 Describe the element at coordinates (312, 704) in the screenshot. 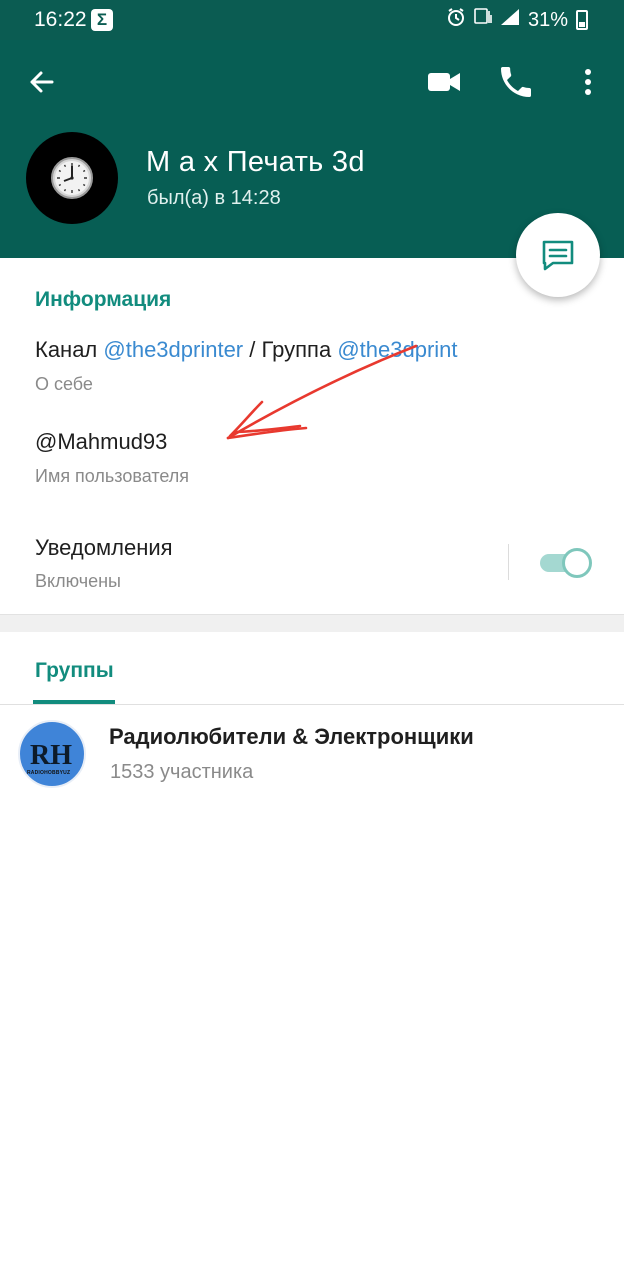

I see `tab-divider` at that location.